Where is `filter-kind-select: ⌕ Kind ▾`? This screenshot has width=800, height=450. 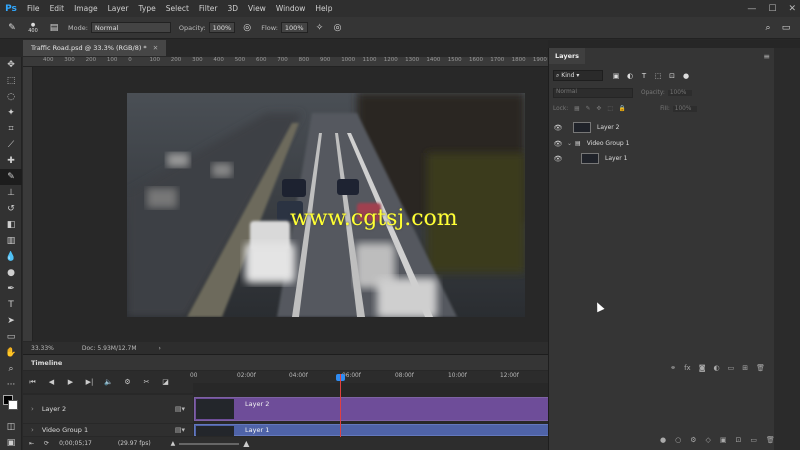
filter-kind-select: ⌕ Kind ▾ is located at coordinates (578, 75).